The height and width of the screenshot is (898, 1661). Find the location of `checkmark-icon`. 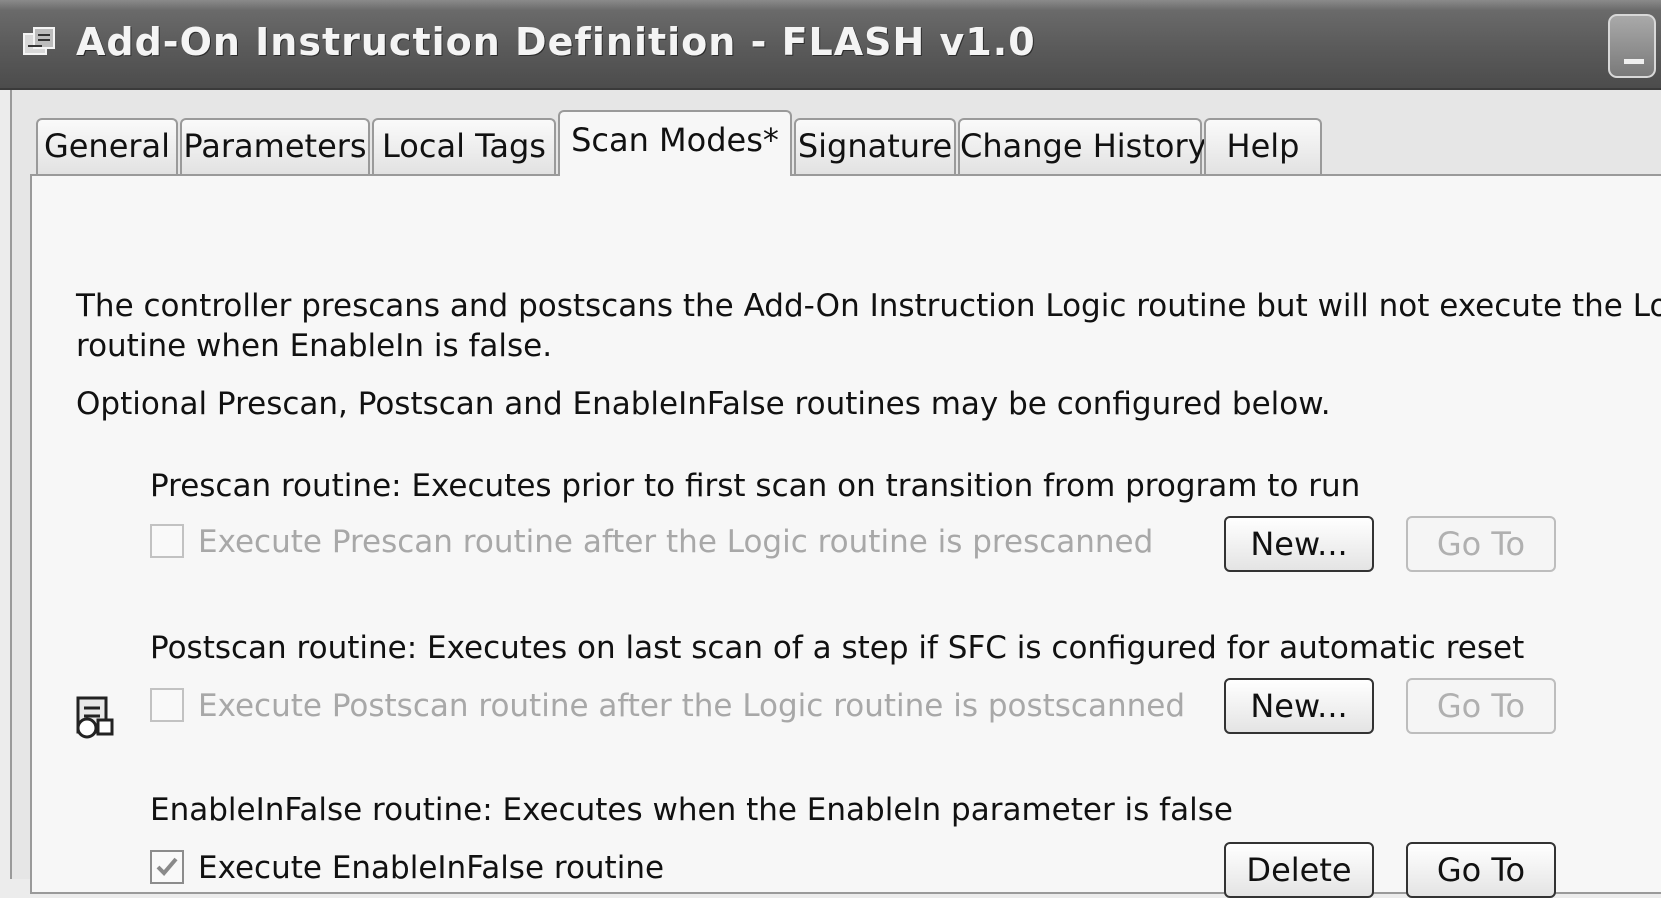

checkmark-icon is located at coordinates (167, 866).